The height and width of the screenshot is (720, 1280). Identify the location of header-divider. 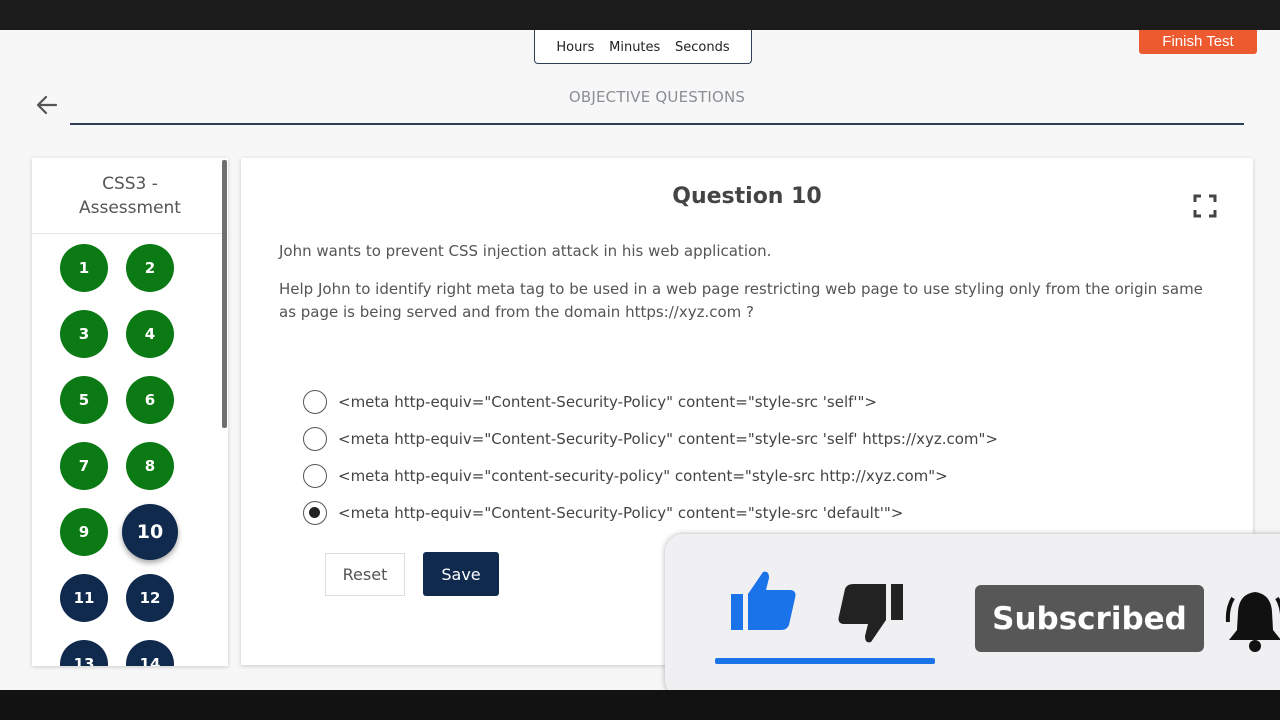
(657, 124).